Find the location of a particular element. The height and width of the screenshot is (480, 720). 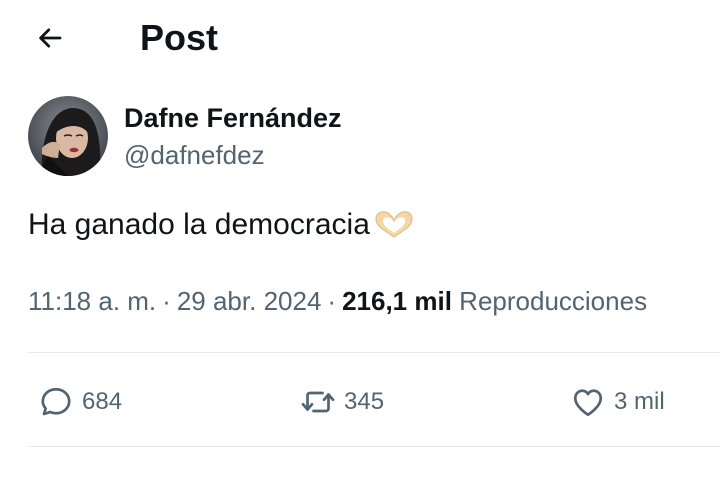

repost-icon is located at coordinates (318, 402).